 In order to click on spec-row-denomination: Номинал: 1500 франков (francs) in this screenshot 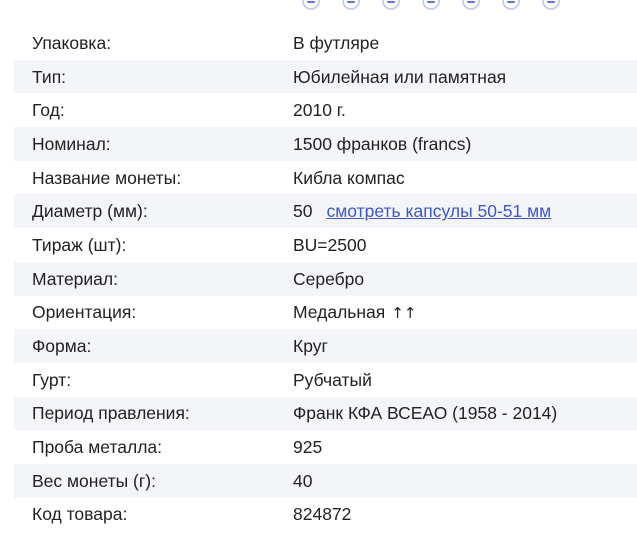, I will do `click(325, 144)`.